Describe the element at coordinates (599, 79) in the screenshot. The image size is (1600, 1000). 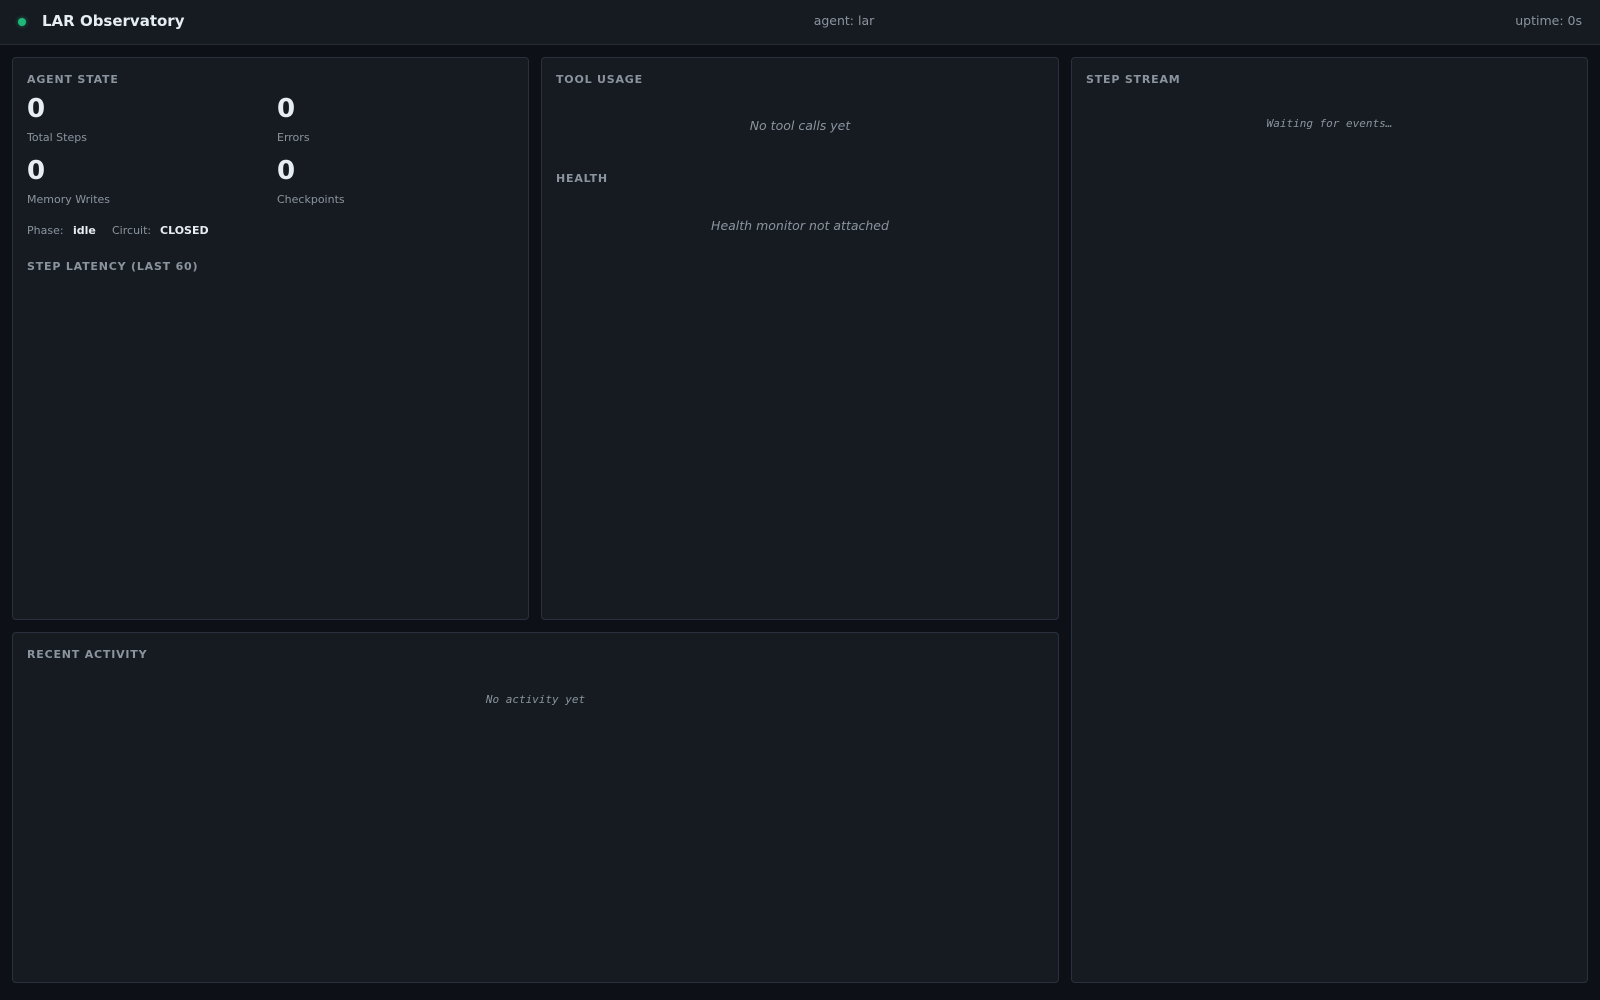
I see `tool-usage-title: TOOL USAGE` at that location.